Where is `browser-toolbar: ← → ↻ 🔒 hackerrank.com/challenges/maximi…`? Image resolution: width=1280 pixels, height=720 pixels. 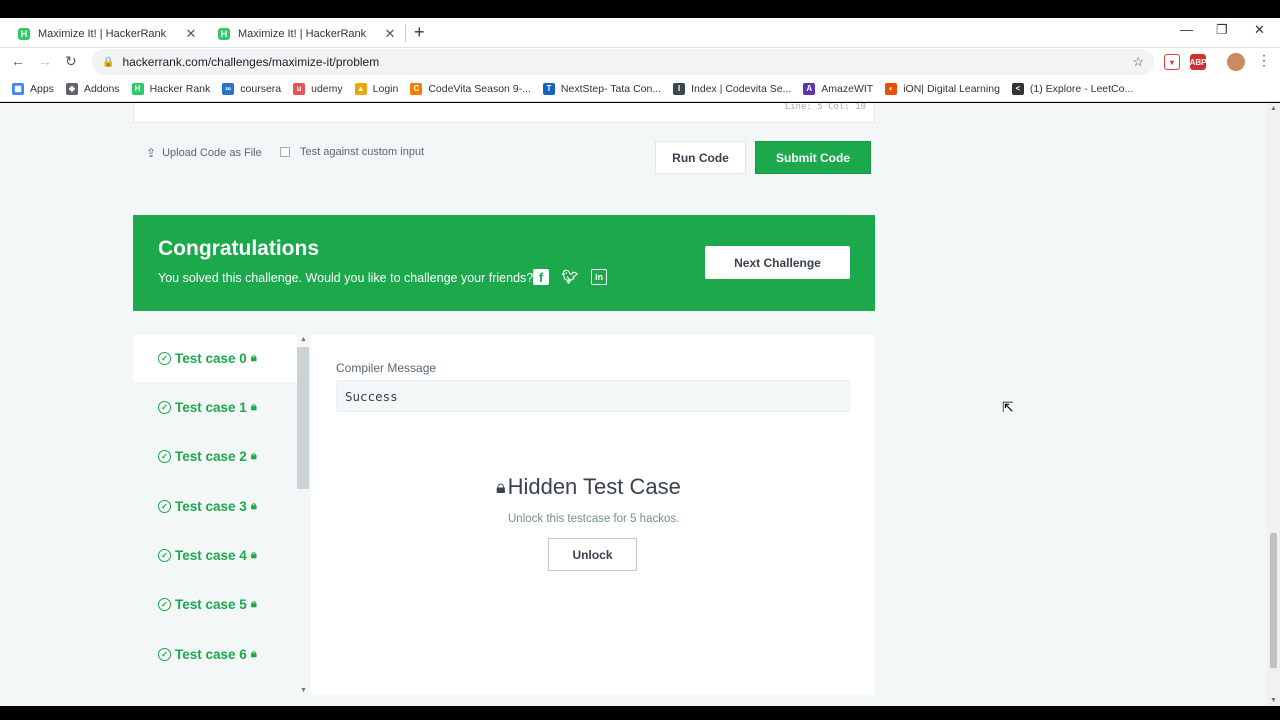
browser-toolbar: ← → ↻ 🔒 hackerrank.com/challenges/maximi… is located at coordinates (640, 62).